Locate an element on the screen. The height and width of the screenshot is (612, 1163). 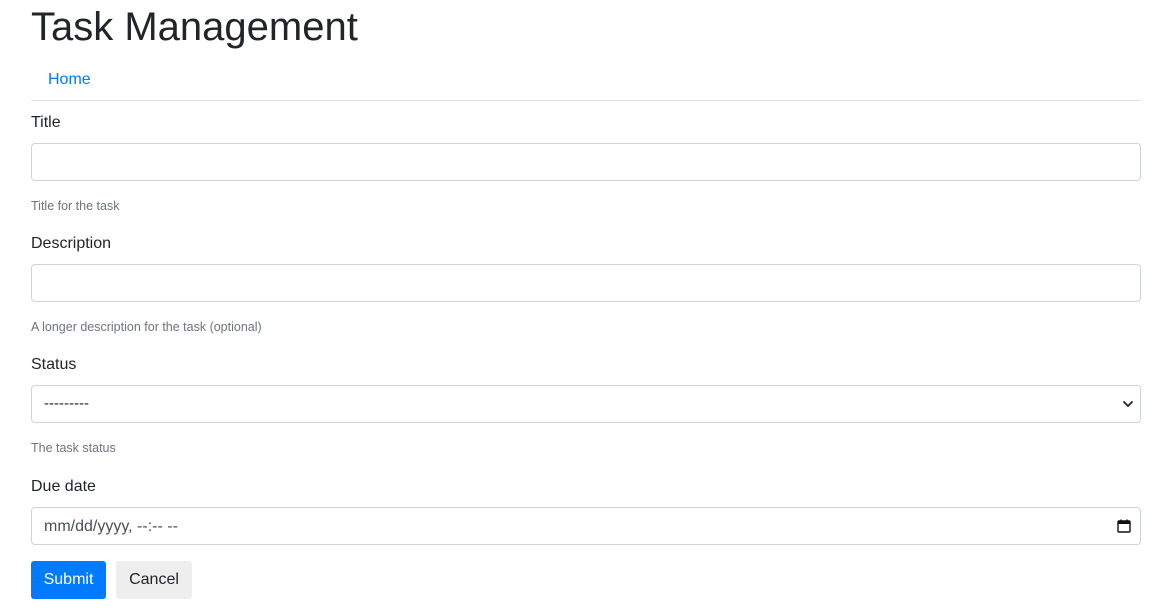
page-title: Task Management is located at coordinates (194, 27).